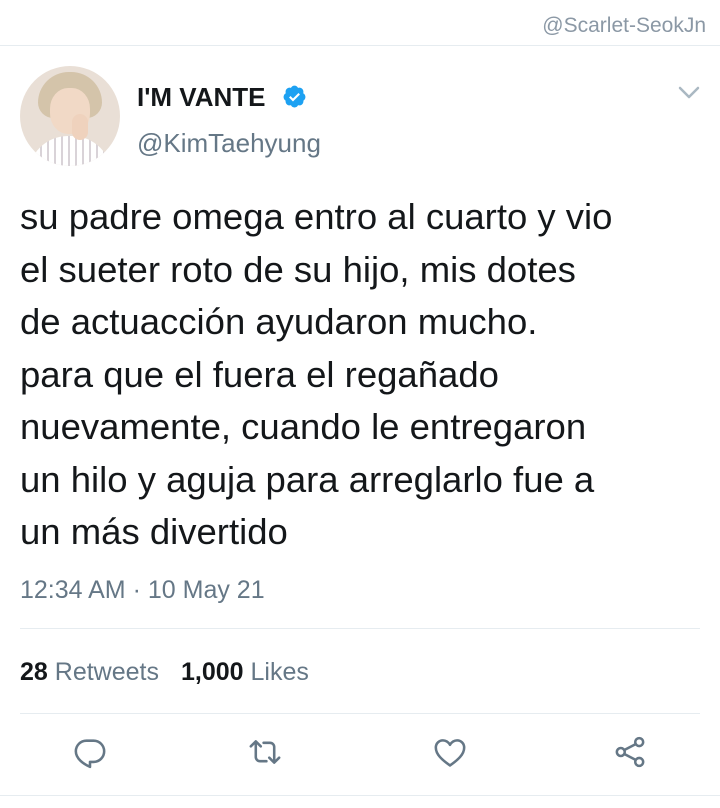  Describe the element at coordinates (106, 672) in the screenshot. I see `retweets-label: Retweets` at that location.